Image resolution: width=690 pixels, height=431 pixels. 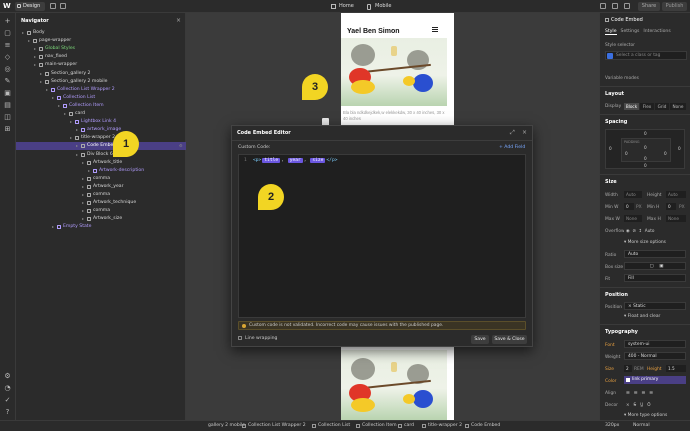 I want to click on navigator-tree-item: ▸ Lightbox Link 4, so click(x=101, y=122).